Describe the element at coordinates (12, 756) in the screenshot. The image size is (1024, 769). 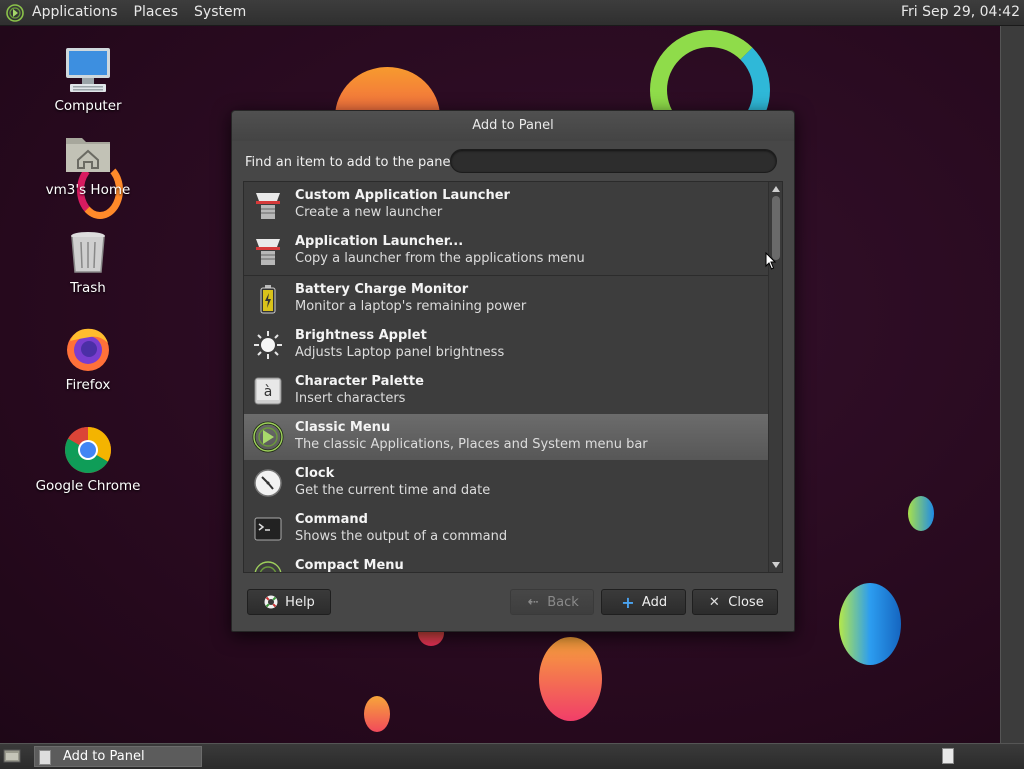
I see `show-desktop-icon` at that location.